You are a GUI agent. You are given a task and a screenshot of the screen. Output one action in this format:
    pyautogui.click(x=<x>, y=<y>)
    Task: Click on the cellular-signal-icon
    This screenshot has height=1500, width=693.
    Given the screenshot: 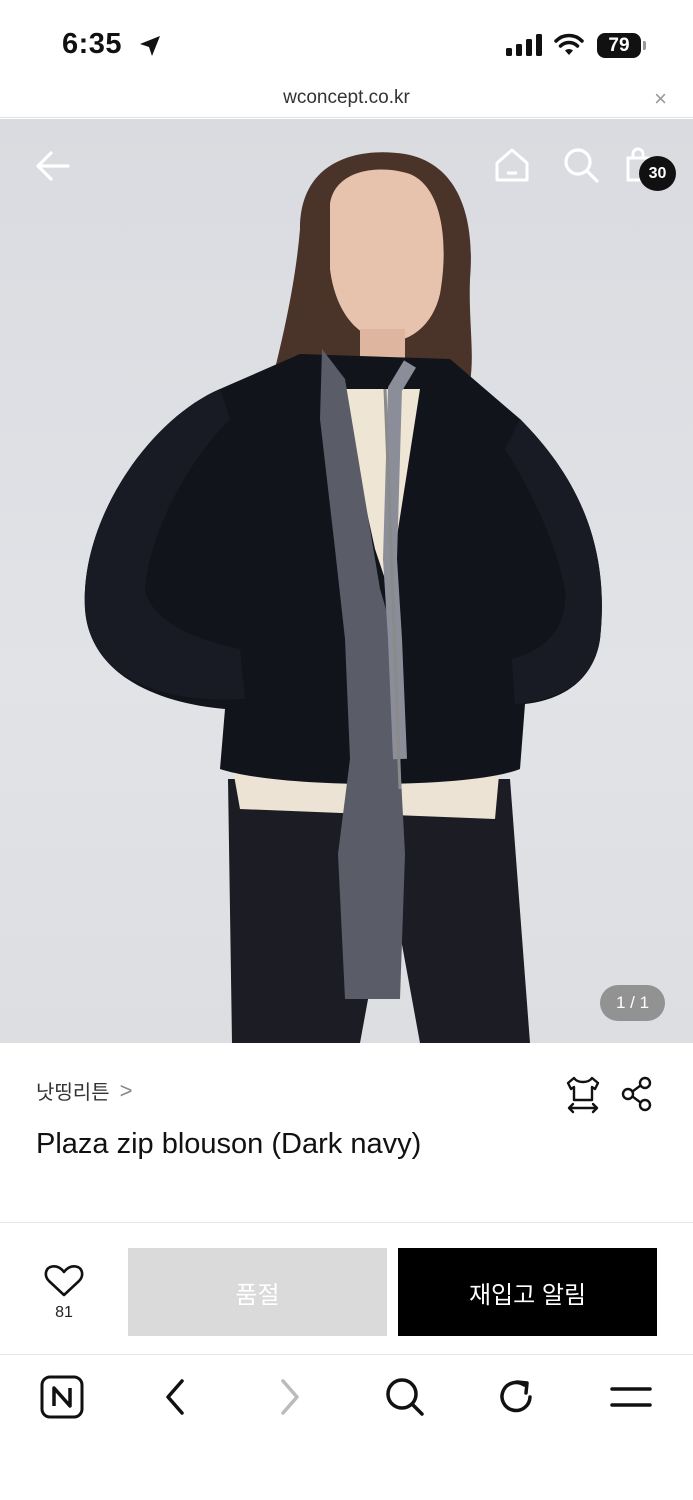 What is the action you would take?
    pyautogui.click(x=524, y=45)
    